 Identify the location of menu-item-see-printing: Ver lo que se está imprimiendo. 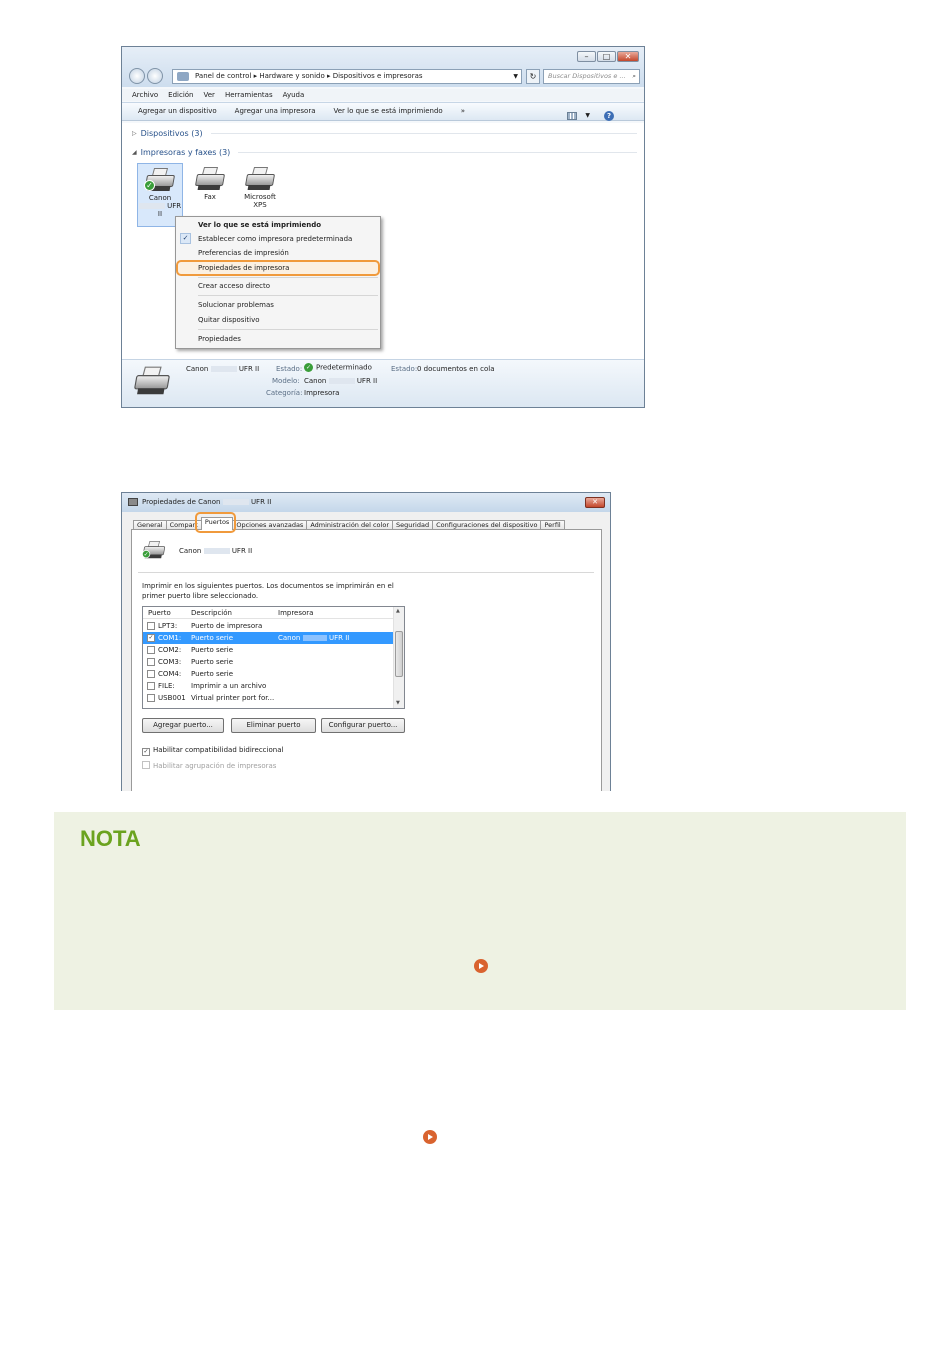
(259, 225).